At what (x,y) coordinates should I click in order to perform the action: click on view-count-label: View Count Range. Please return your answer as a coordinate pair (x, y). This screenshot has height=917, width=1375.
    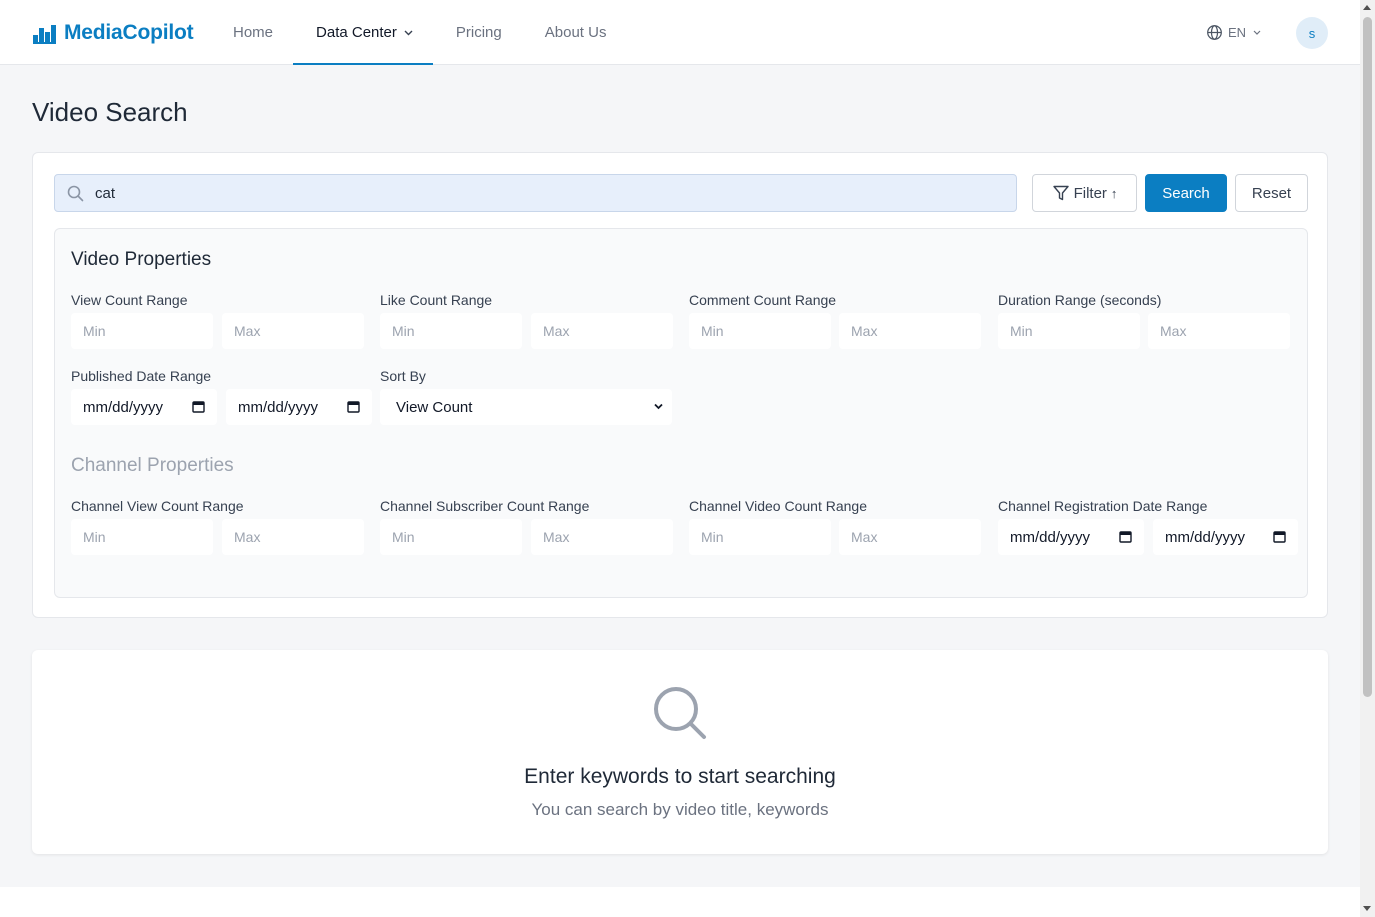
    Looking at the image, I should click on (129, 300).